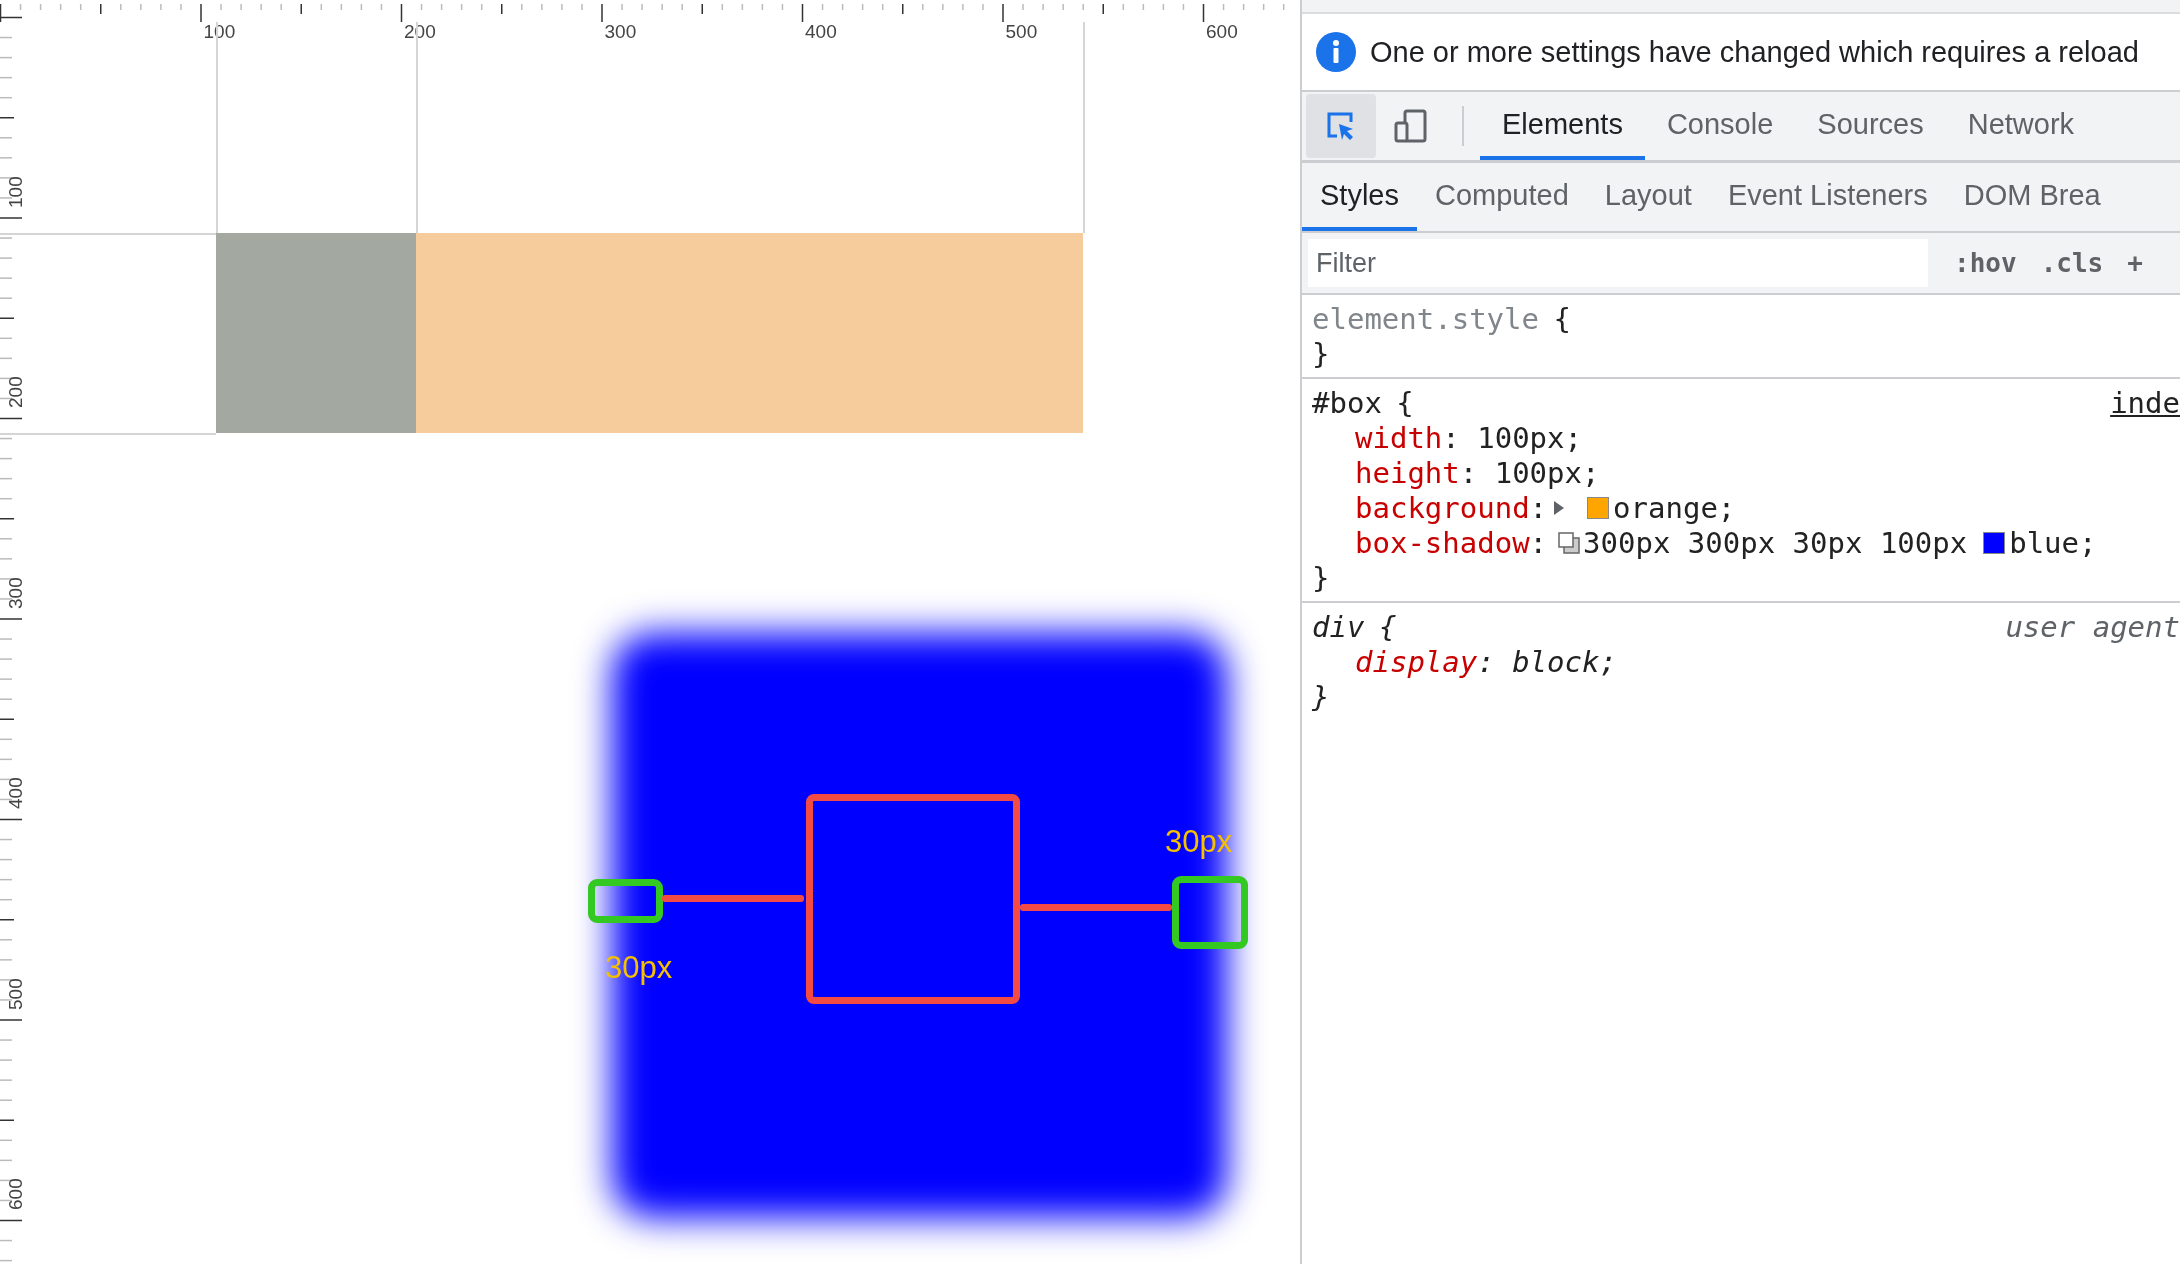 This screenshot has width=2180, height=1264. Describe the element at coordinates (2032, 197) in the screenshot. I see `pane-tab: DOM Brea` at that location.